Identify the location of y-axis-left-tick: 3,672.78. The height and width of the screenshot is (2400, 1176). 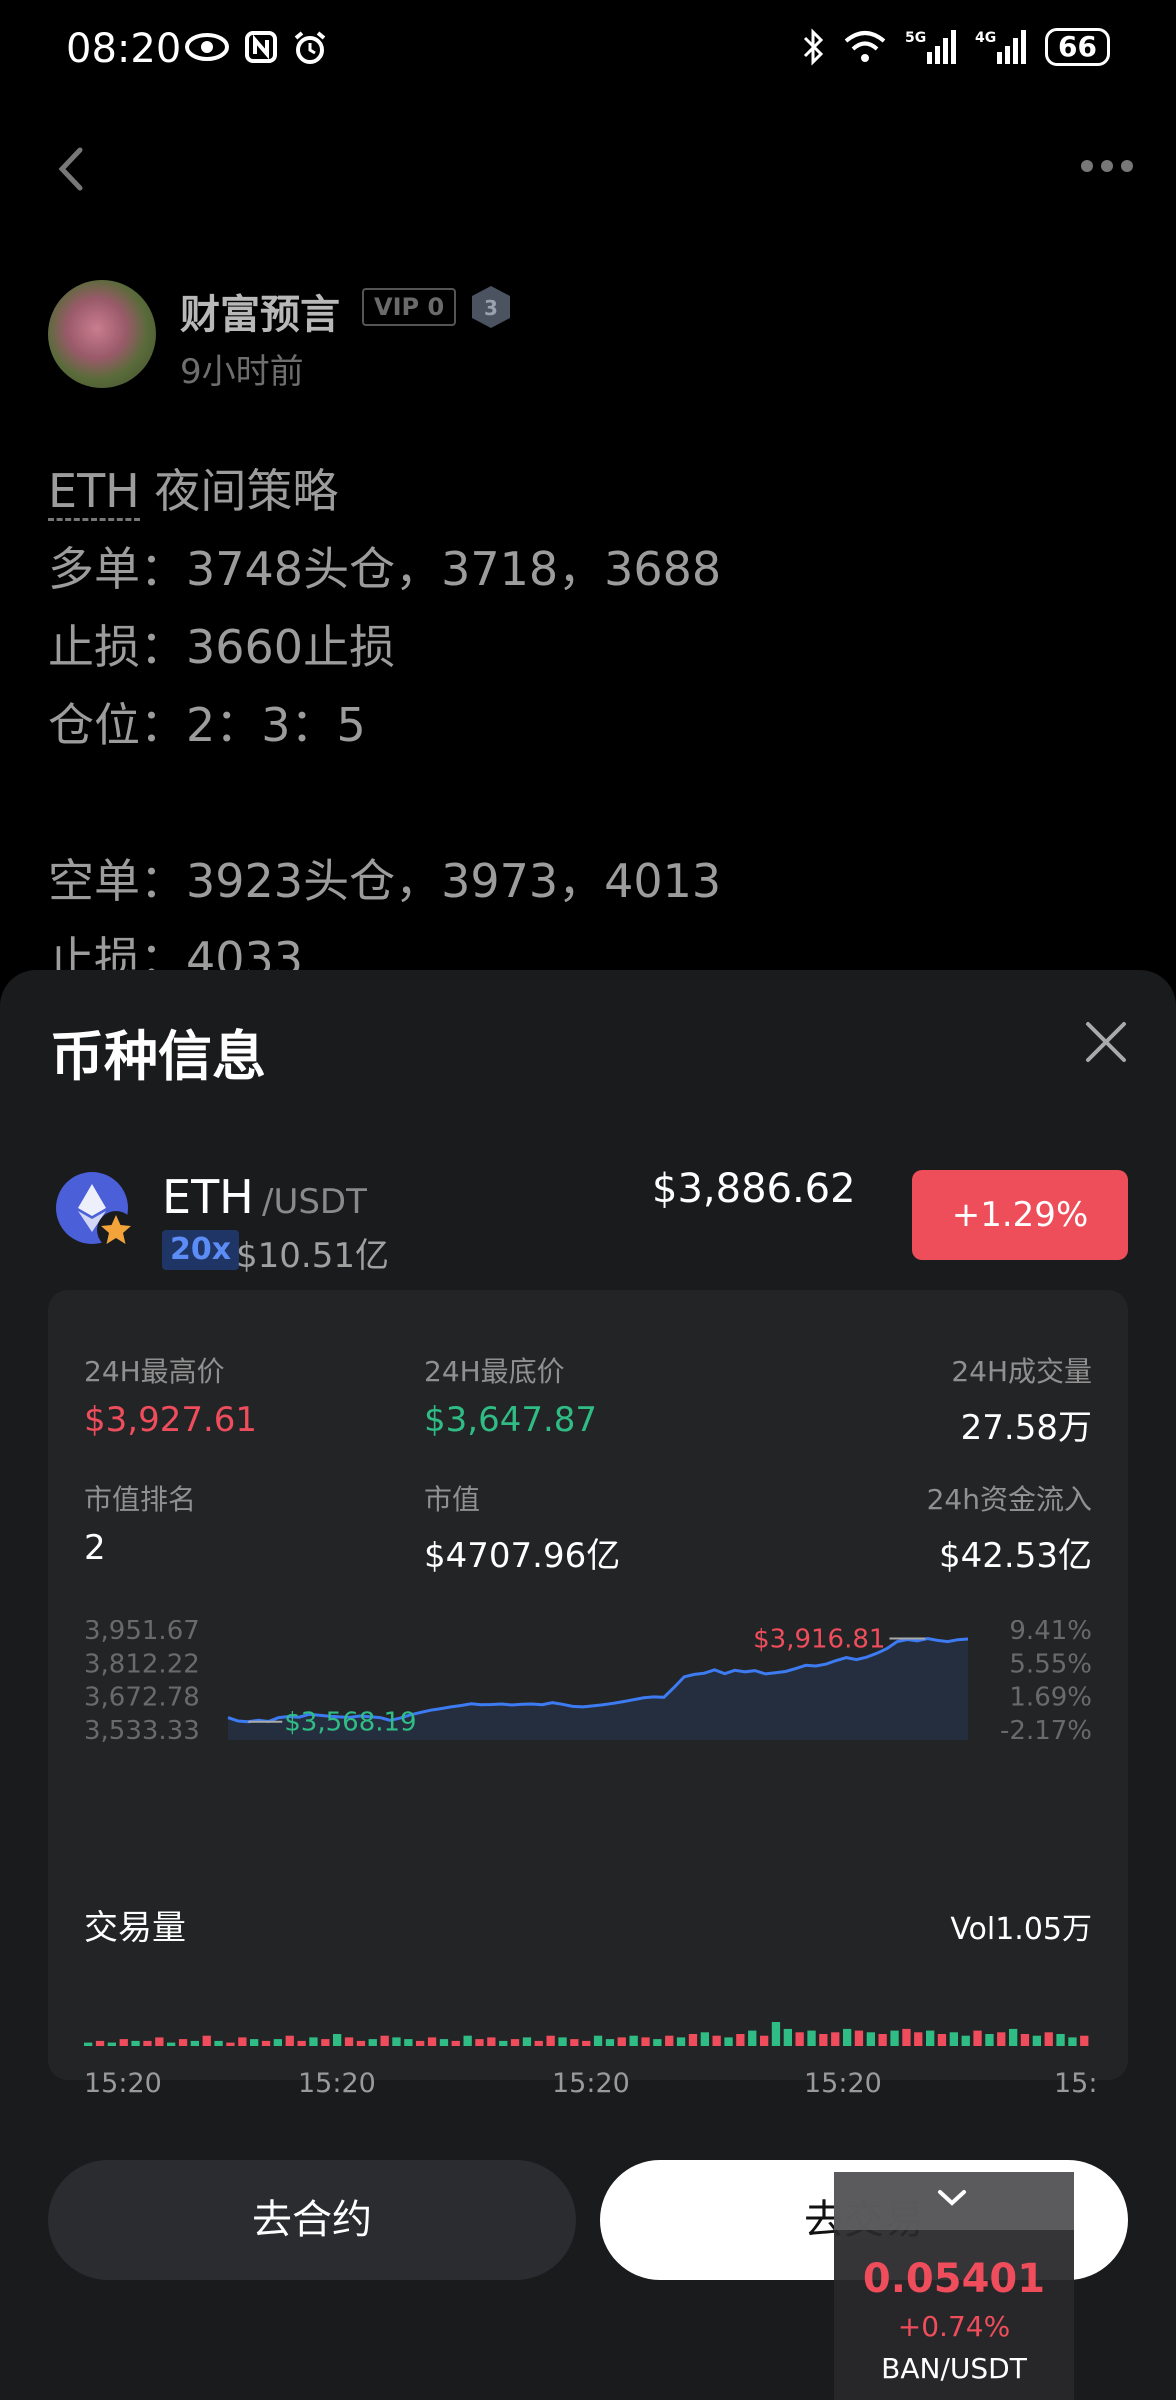
(142, 1698).